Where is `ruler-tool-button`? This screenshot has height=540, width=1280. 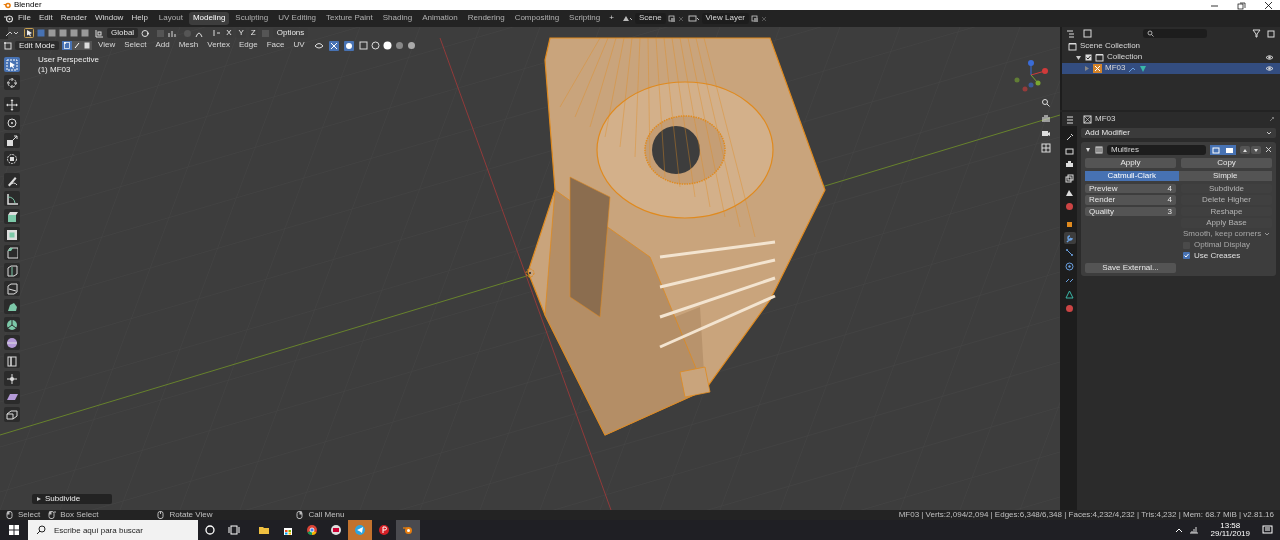
ruler-tool-button is located at coordinates (12, 198).